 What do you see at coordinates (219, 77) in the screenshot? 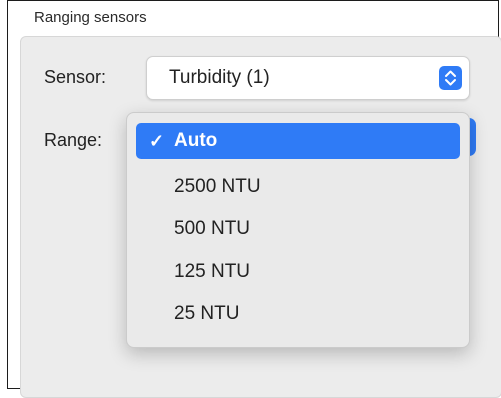
I see `sensor-select-value: Turbidity (1)` at bounding box center [219, 77].